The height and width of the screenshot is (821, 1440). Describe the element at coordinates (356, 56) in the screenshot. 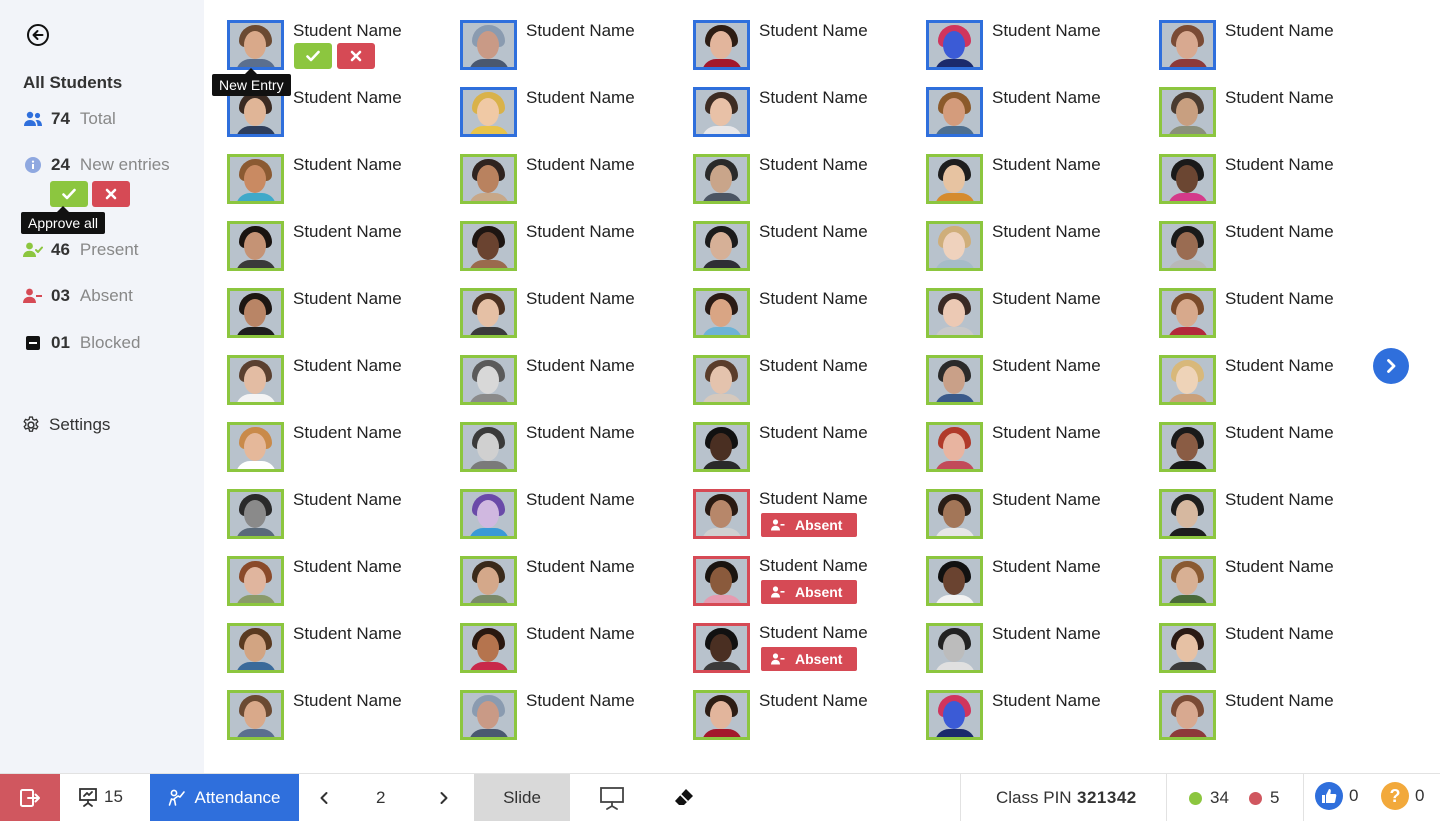

I see `reject-entry-button` at that location.